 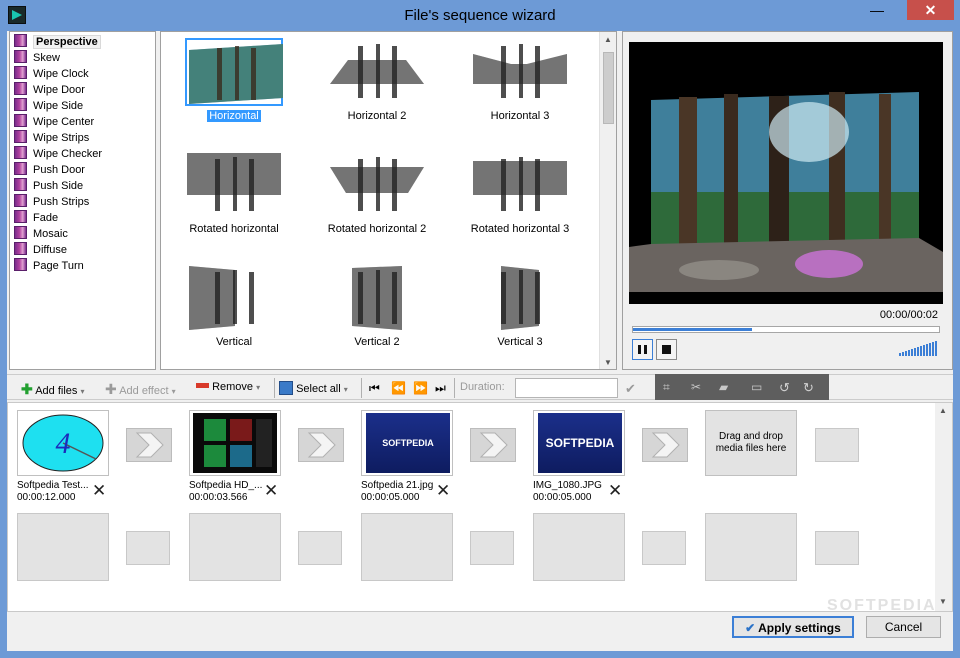 I want to click on effect-item: Skew, so click(x=37, y=58).